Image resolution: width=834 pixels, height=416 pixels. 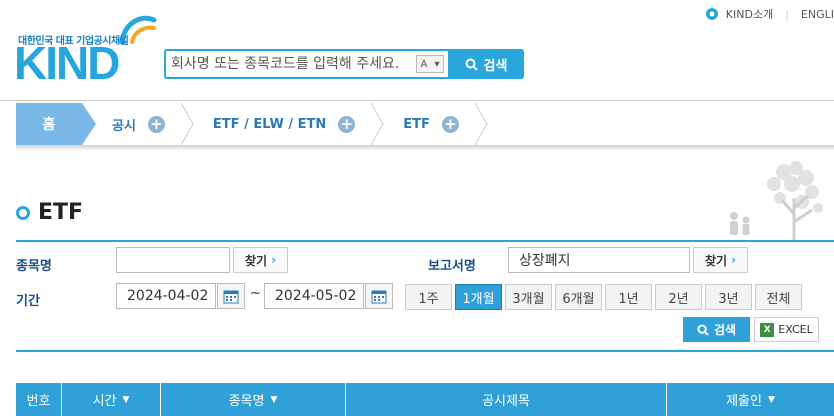 I want to click on page-title: ETF, so click(x=49, y=212).